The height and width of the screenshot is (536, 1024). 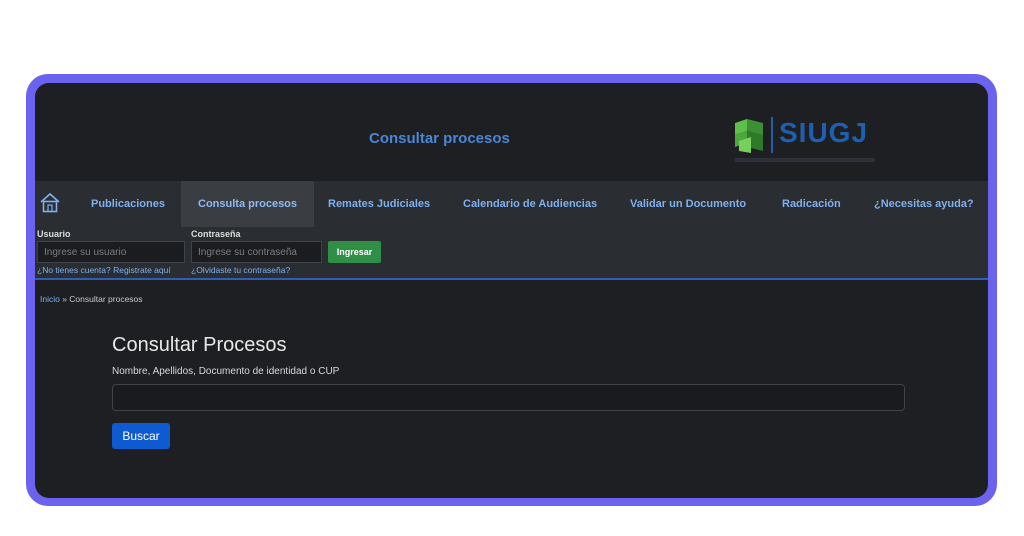 I want to click on logo-divider, so click(x=772, y=135).